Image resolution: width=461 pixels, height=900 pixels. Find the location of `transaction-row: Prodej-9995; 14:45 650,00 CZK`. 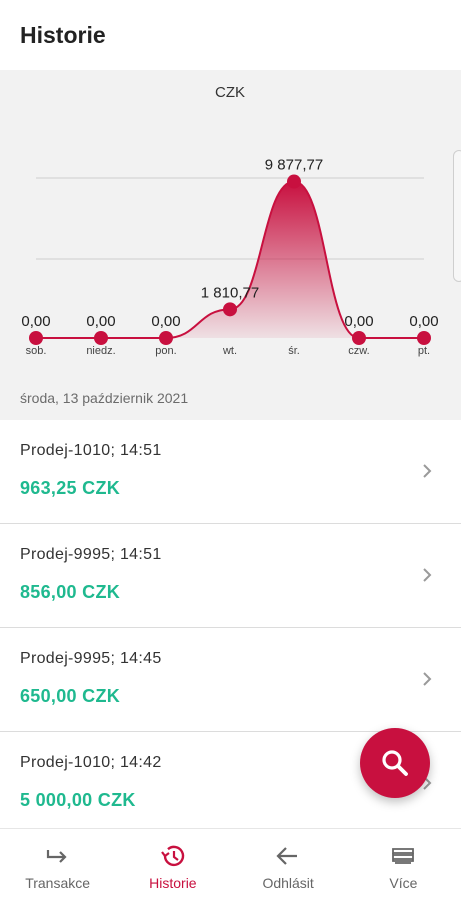

transaction-row: Prodej-9995; 14:45 650,00 CZK is located at coordinates (230, 680).